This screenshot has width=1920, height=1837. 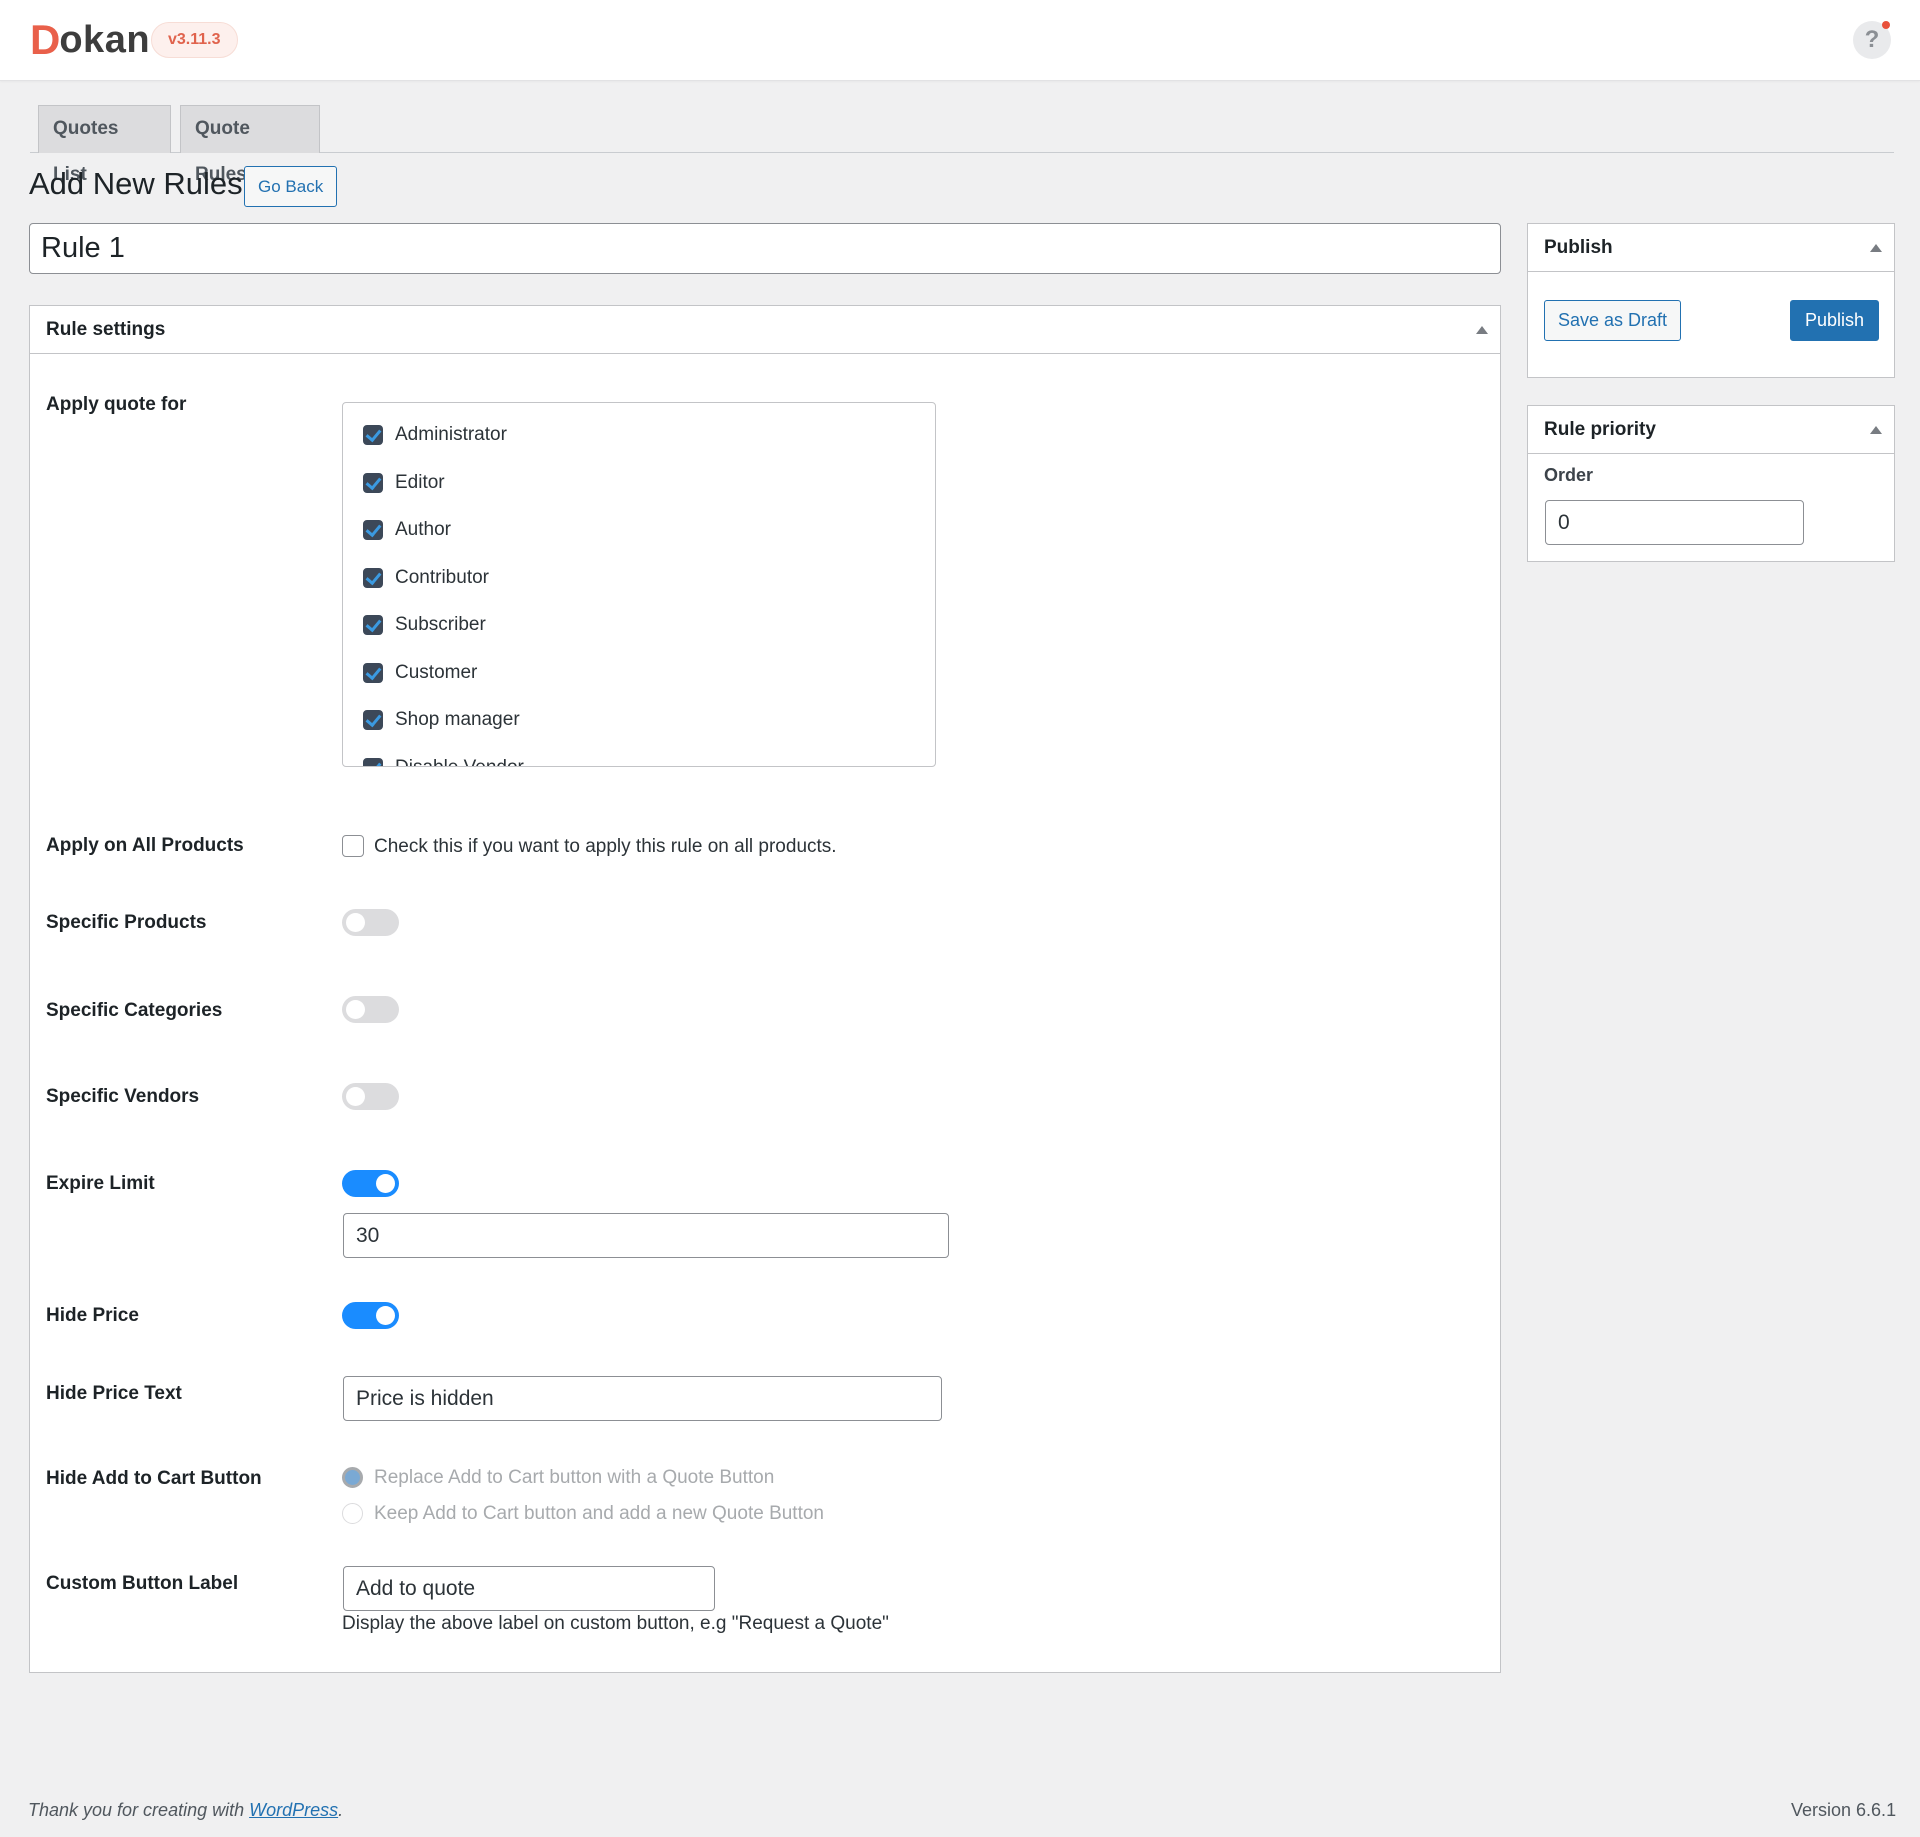 What do you see at coordinates (451, 434) in the screenshot?
I see `role-label: Administrator` at bounding box center [451, 434].